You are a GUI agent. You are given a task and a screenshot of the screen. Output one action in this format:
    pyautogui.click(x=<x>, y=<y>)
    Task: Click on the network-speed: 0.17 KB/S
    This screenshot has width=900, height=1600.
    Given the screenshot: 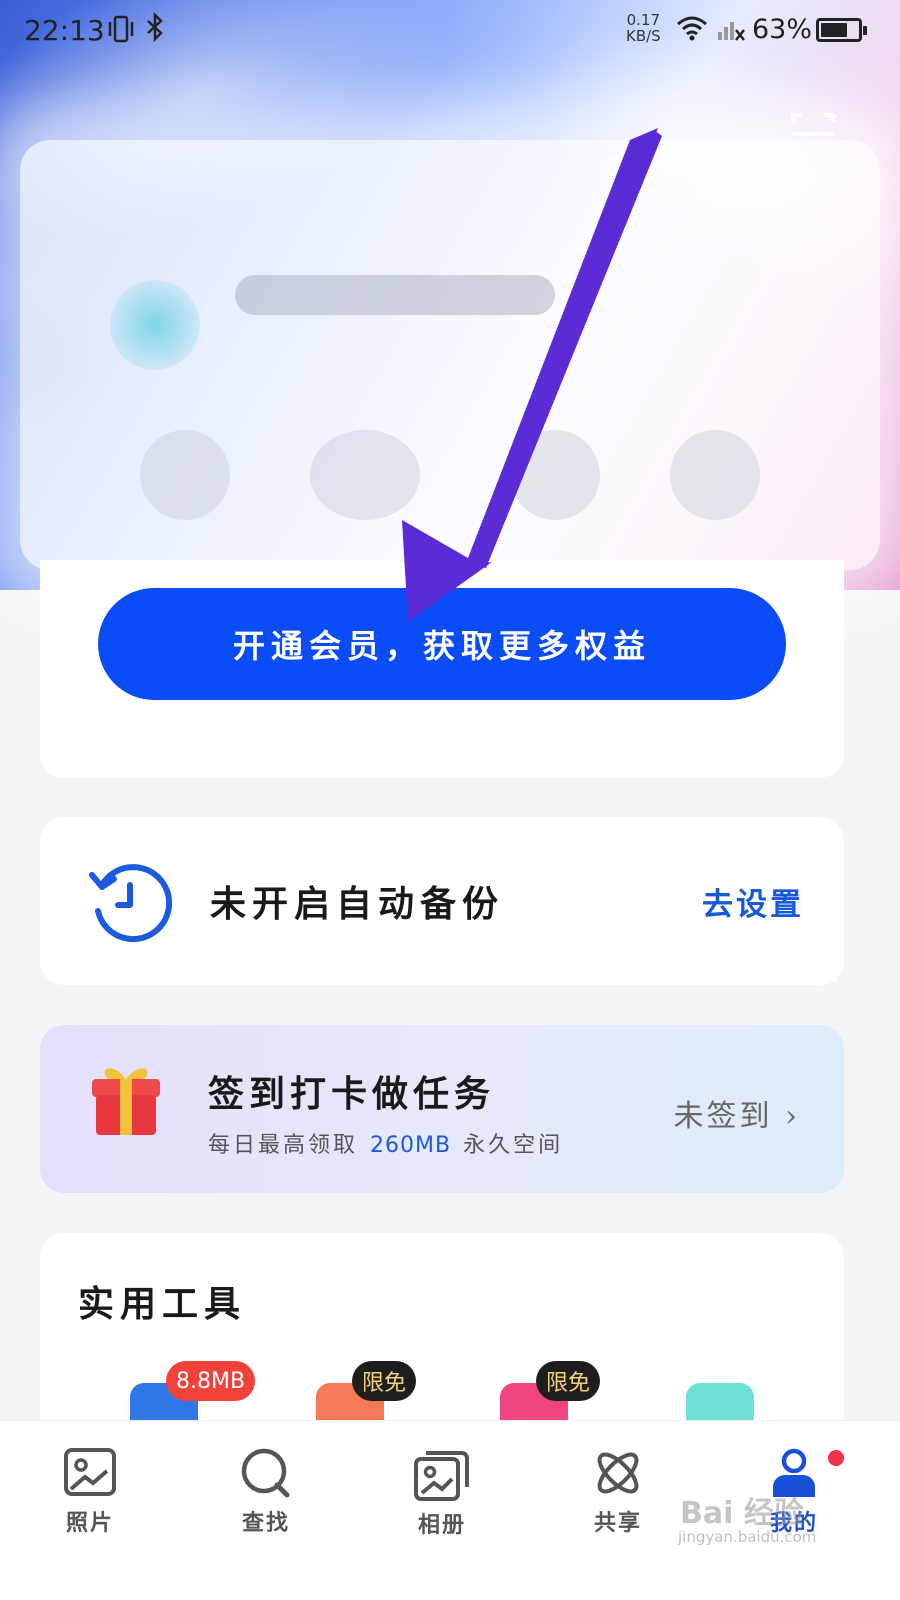 What is the action you would take?
    pyautogui.click(x=643, y=28)
    